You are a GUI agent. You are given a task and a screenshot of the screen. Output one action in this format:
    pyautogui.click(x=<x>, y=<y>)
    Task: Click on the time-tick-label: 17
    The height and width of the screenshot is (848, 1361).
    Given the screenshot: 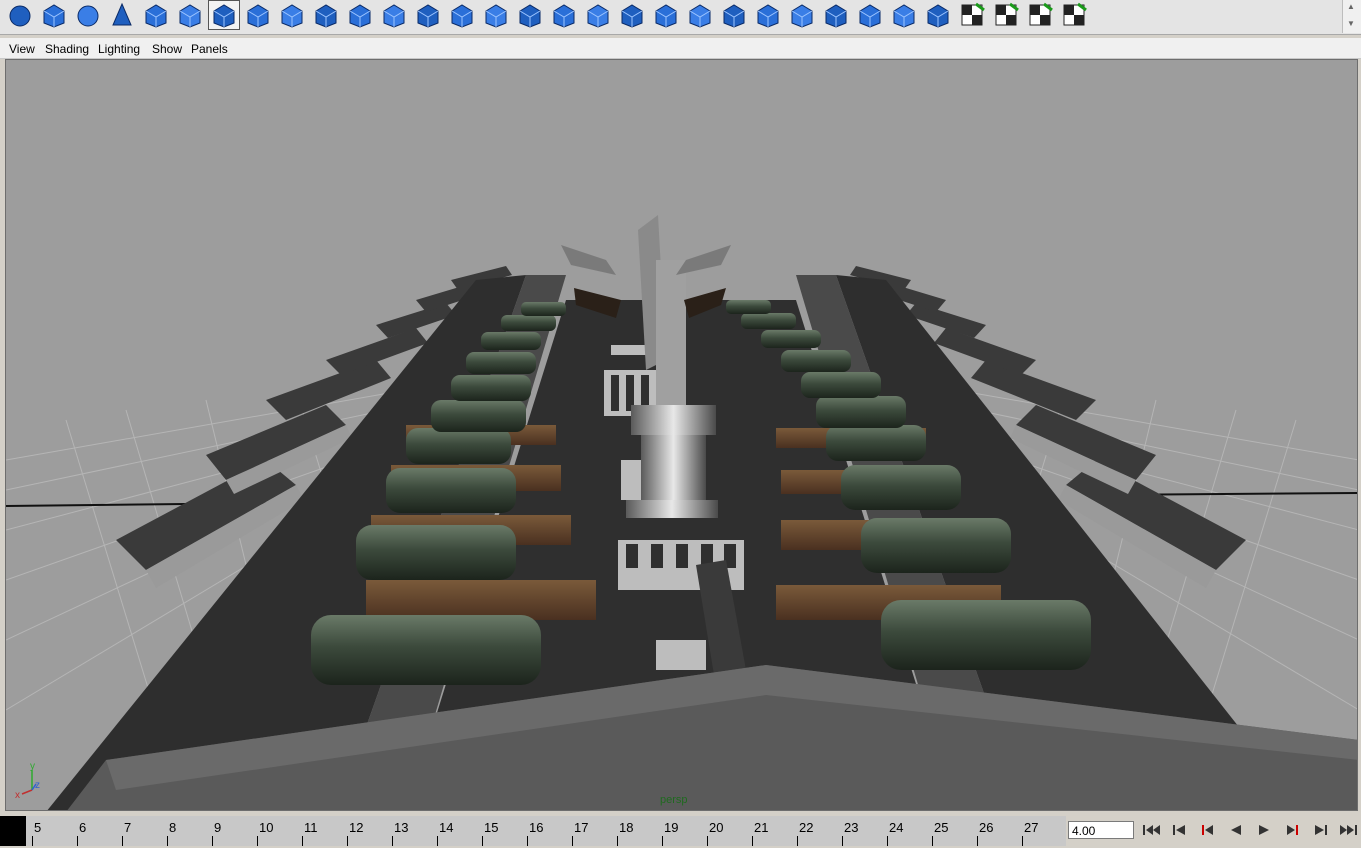 What is the action you would take?
    pyautogui.click(x=581, y=827)
    